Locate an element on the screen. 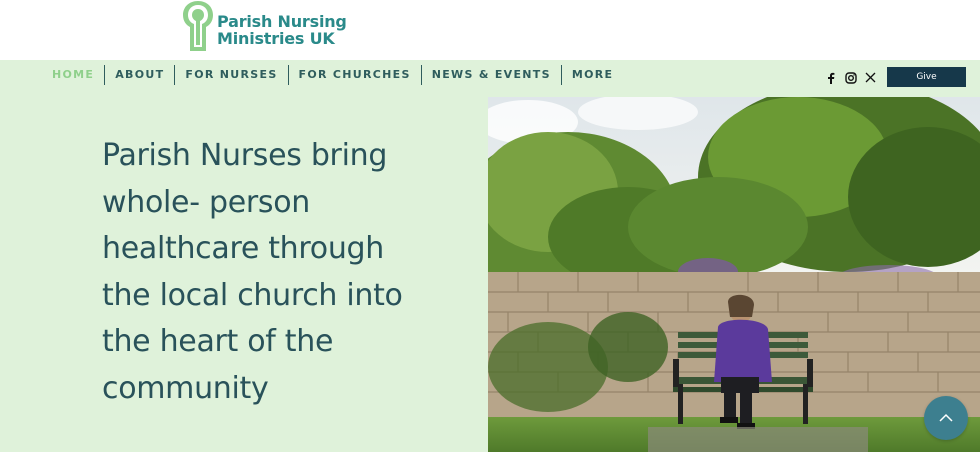 Image resolution: width=980 pixels, height=452 pixels. social-links is located at coordinates (850, 77).